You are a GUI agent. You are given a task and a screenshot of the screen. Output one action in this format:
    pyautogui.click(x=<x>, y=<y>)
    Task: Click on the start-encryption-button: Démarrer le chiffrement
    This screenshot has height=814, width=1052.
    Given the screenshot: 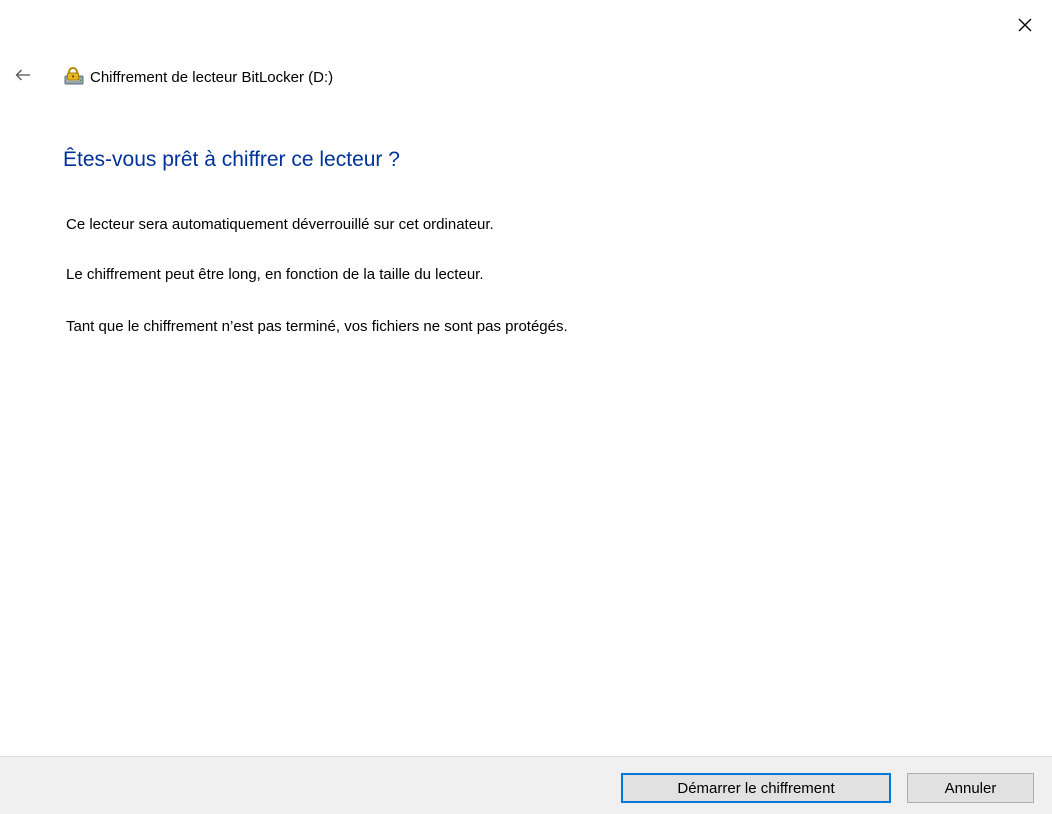 What is the action you would take?
    pyautogui.click(x=756, y=788)
    